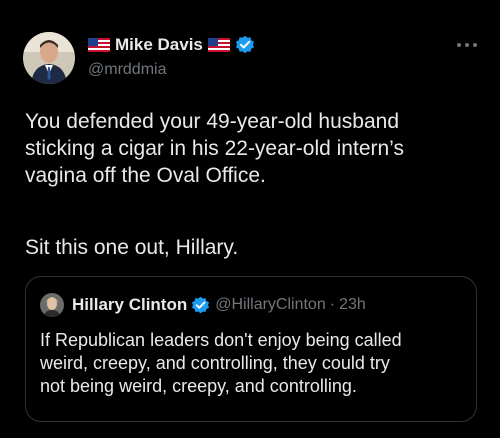 The width and height of the screenshot is (500, 438). Describe the element at coordinates (129, 305) in the screenshot. I see `quoted-author-display-name: Hillary Clinton` at that location.